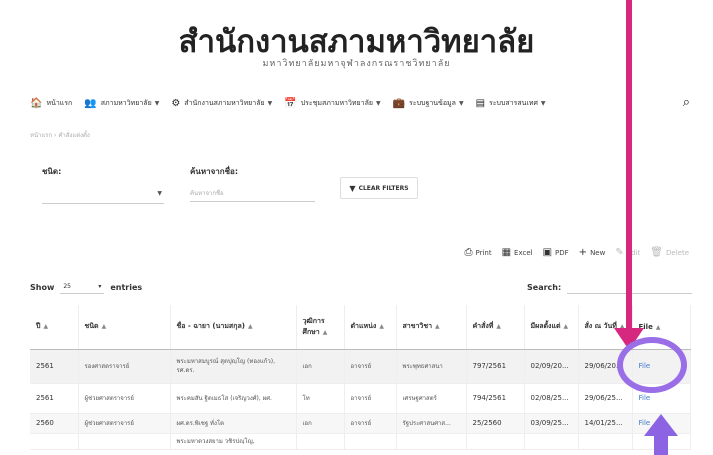  Describe the element at coordinates (686, 102) in the screenshot. I see `search-icon: ⌕` at that location.